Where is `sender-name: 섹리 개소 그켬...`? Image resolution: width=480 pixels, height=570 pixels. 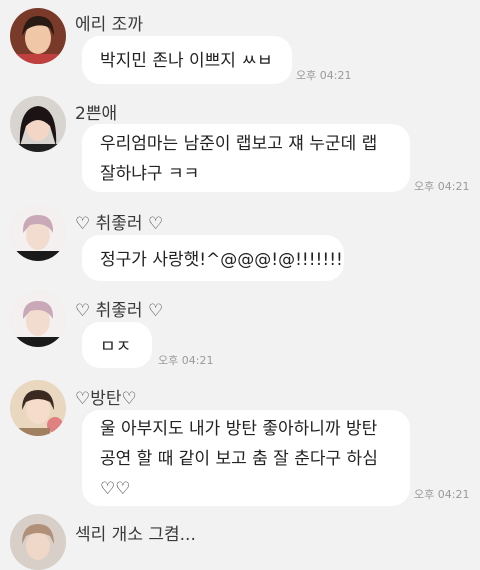
sender-name: 섹리 개소 그켬... is located at coordinates (135, 535).